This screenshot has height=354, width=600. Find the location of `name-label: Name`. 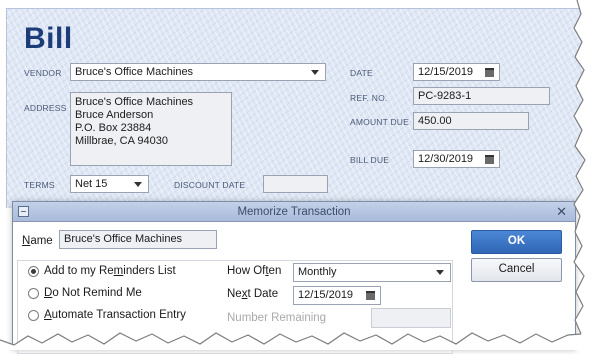

name-label: Name is located at coordinates (37, 241).